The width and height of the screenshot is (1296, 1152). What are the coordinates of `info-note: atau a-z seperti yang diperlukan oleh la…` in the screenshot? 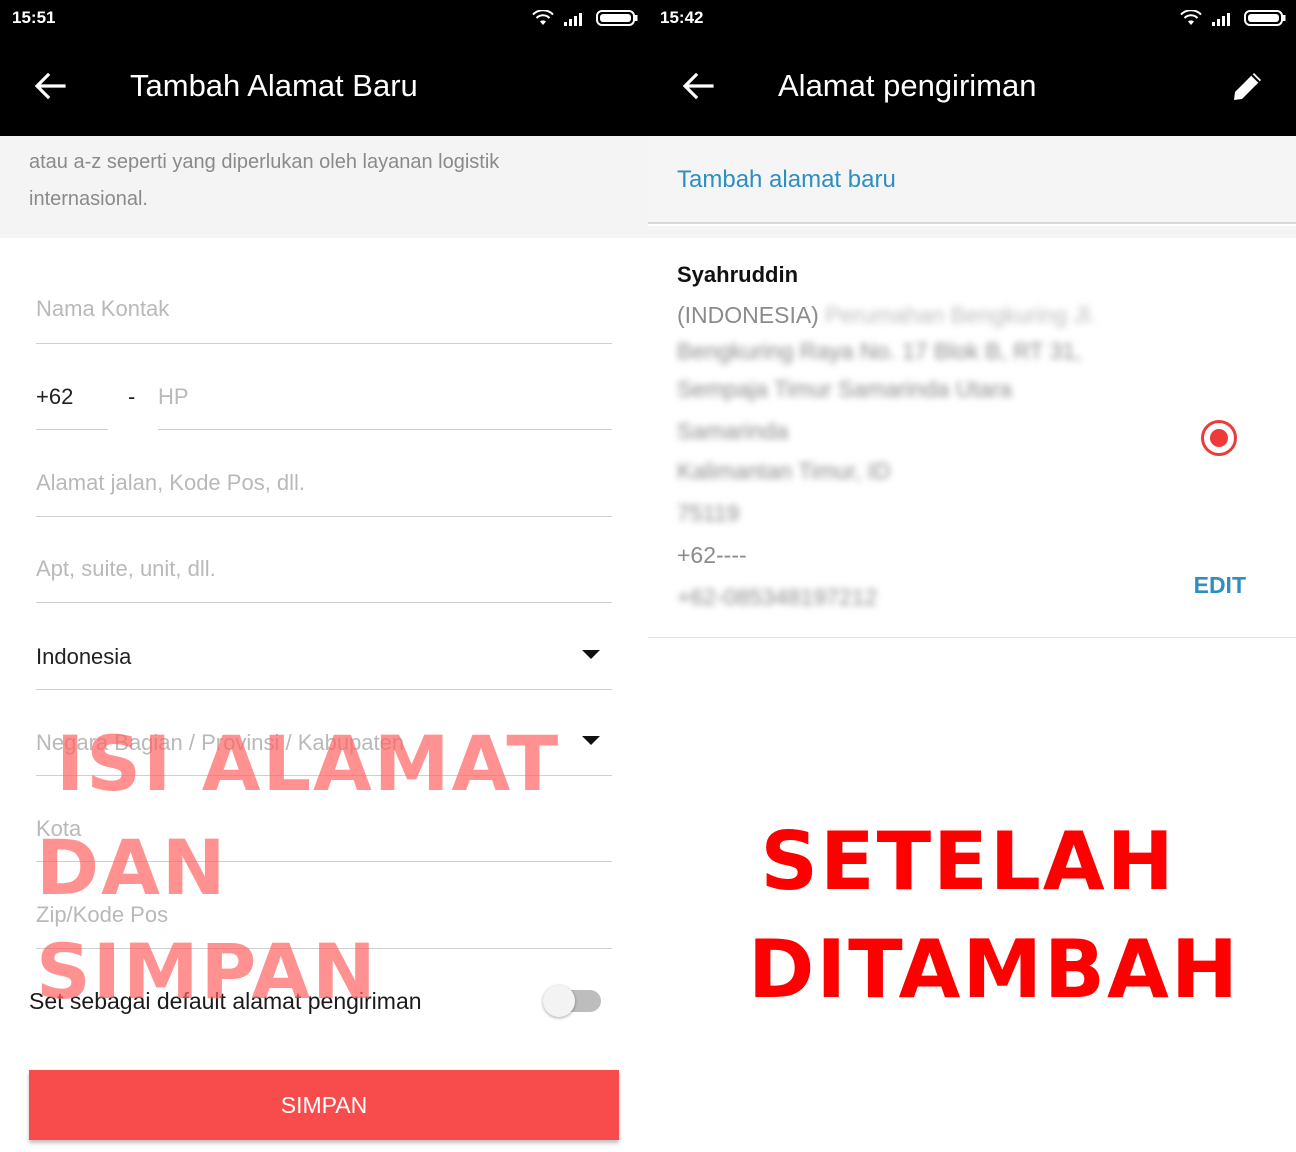 It's located at (324, 187).